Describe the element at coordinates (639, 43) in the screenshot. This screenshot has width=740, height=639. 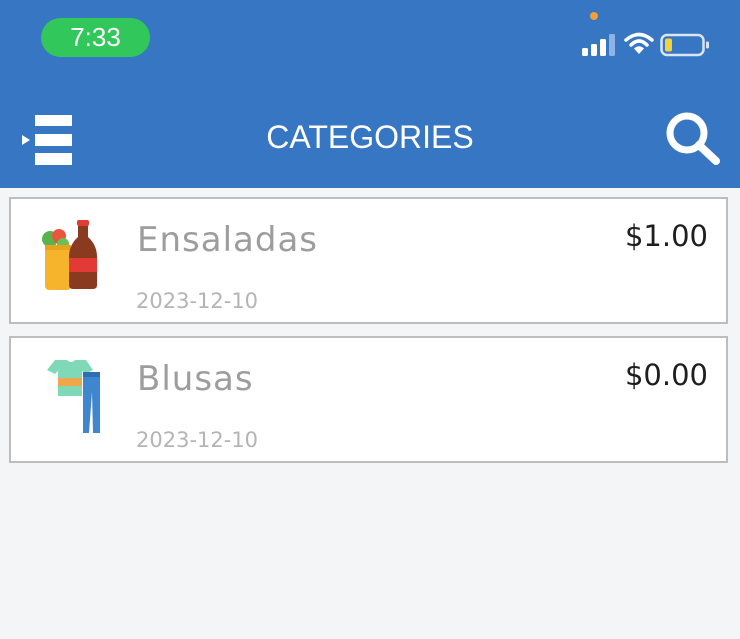
I see `wifi-icon` at that location.